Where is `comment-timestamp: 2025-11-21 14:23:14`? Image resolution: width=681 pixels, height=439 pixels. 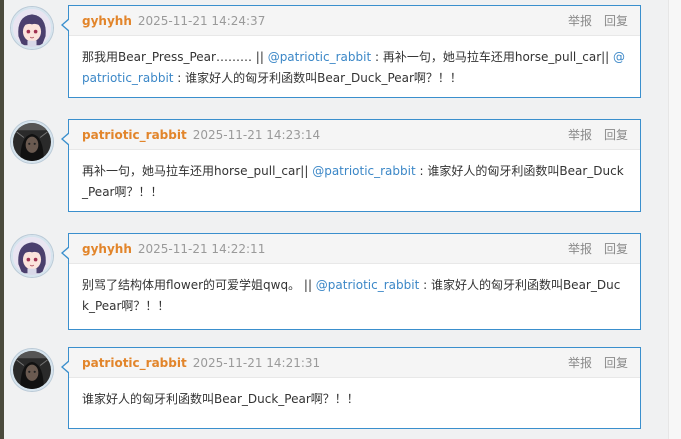
comment-timestamp: 2025-11-21 14:23:14 is located at coordinates (256, 135).